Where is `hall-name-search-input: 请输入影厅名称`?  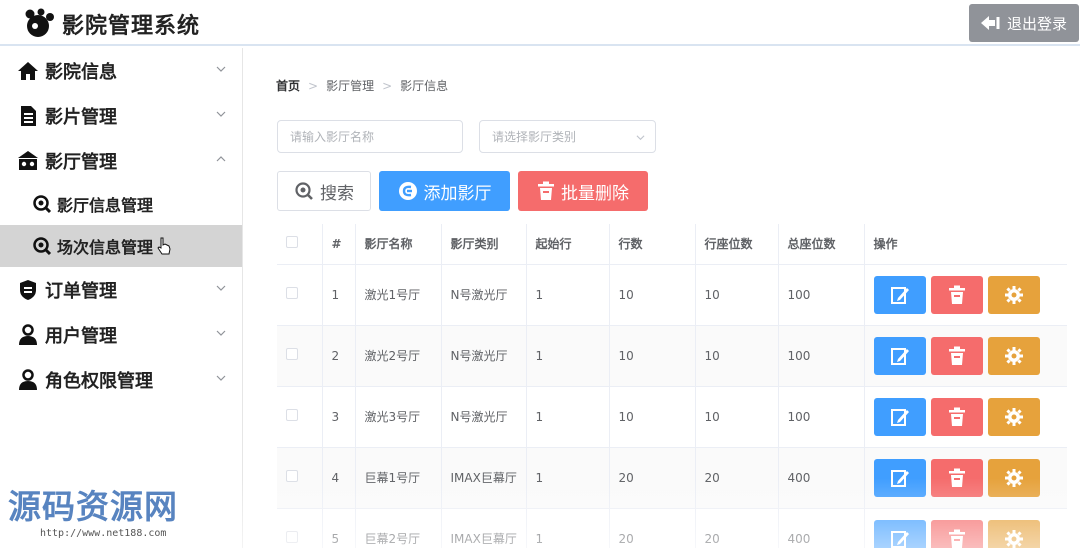 hall-name-search-input: 请输入影厅名称 is located at coordinates (370, 136).